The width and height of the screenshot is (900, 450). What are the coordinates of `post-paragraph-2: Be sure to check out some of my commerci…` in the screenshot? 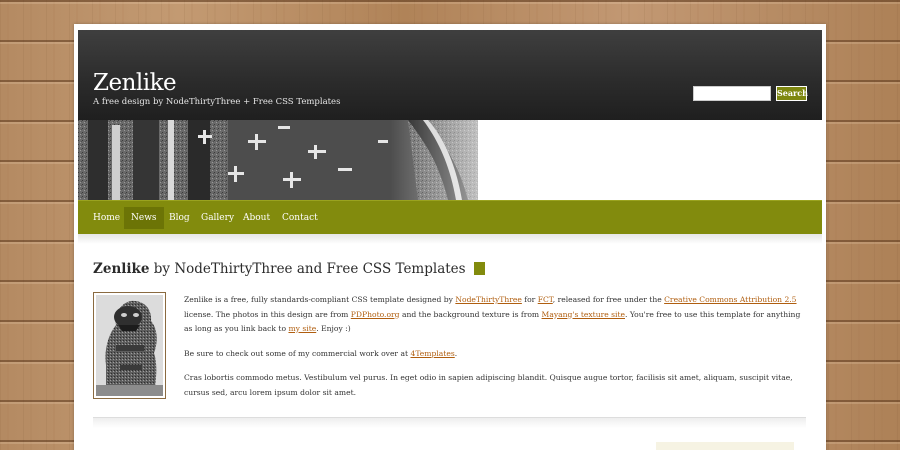 It's located at (496, 354).